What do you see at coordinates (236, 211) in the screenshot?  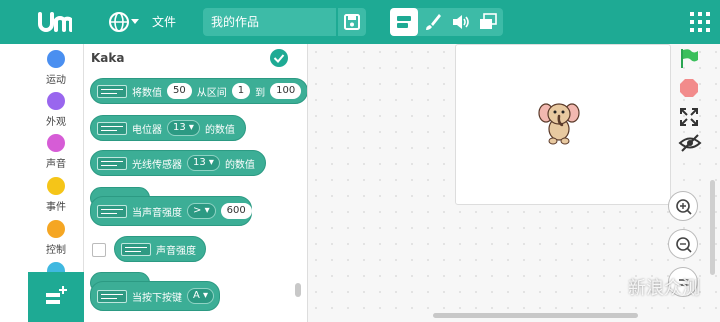 I see `threshold-input: 600` at bounding box center [236, 211].